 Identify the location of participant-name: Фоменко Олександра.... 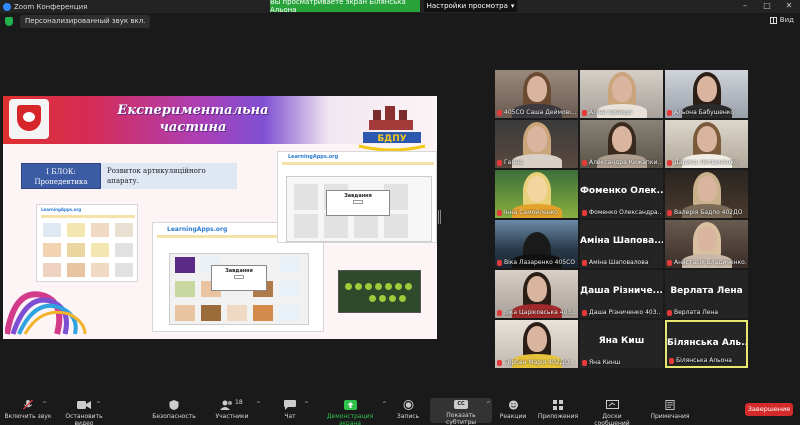
(625, 212).